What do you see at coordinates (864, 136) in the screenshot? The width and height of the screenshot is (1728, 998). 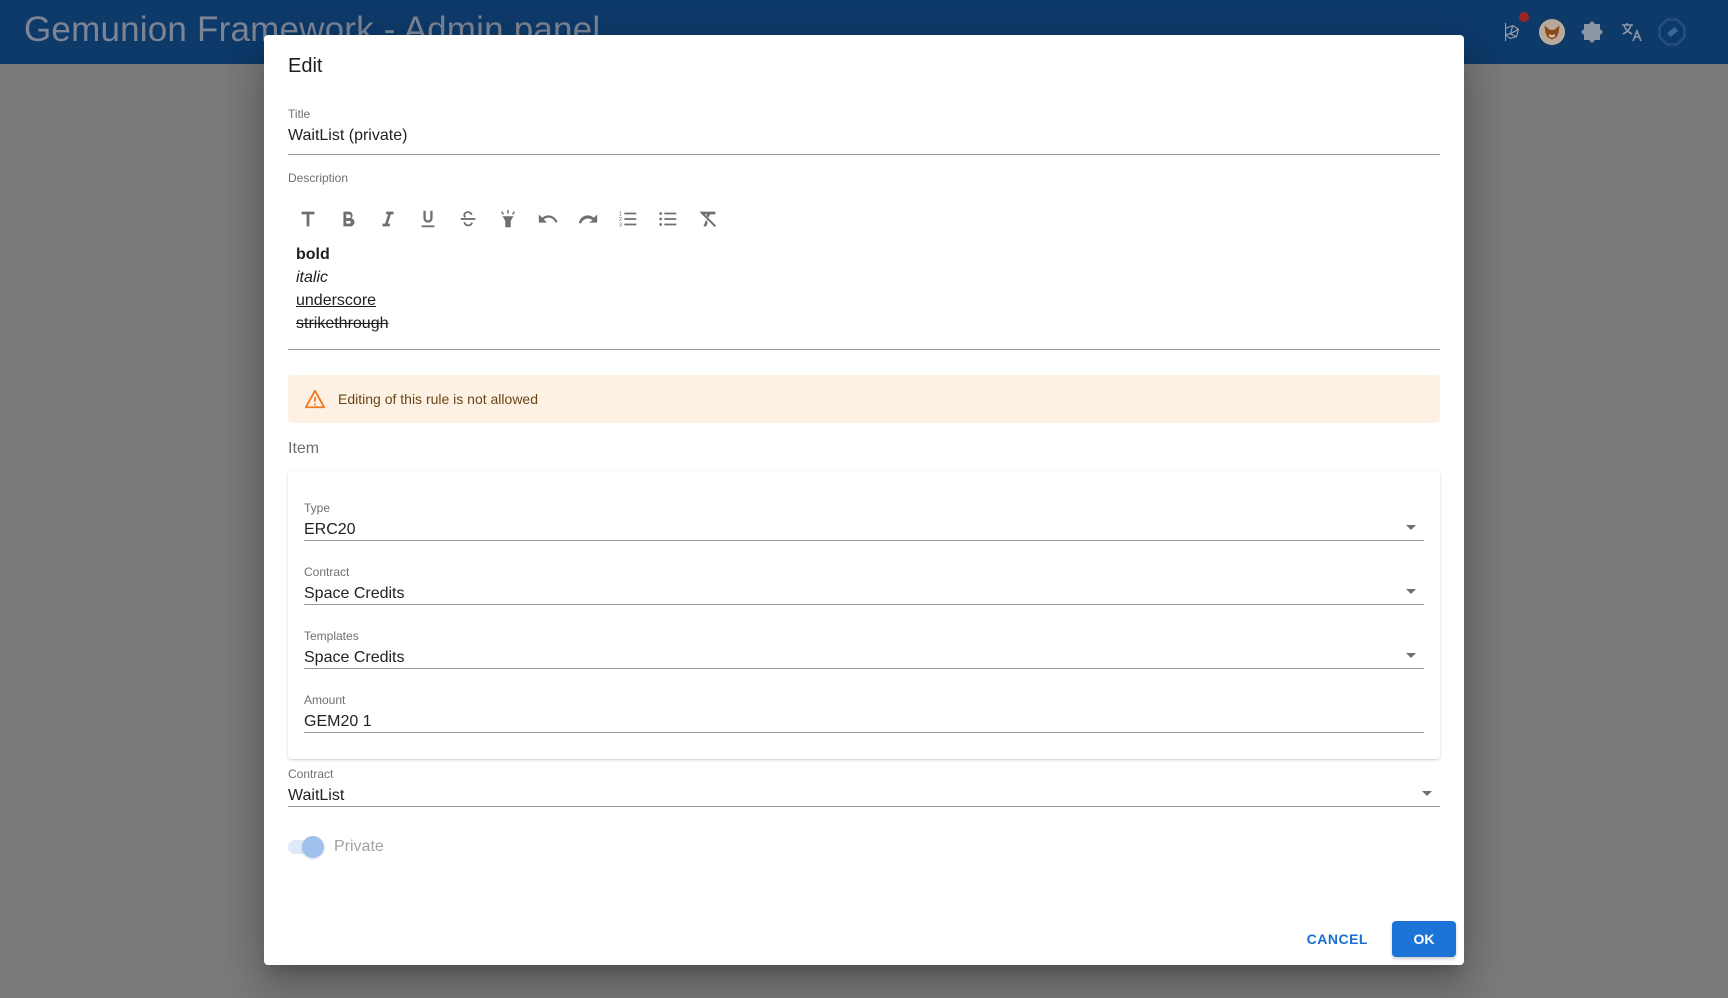 I see `title-input: WaitList (private)` at bounding box center [864, 136].